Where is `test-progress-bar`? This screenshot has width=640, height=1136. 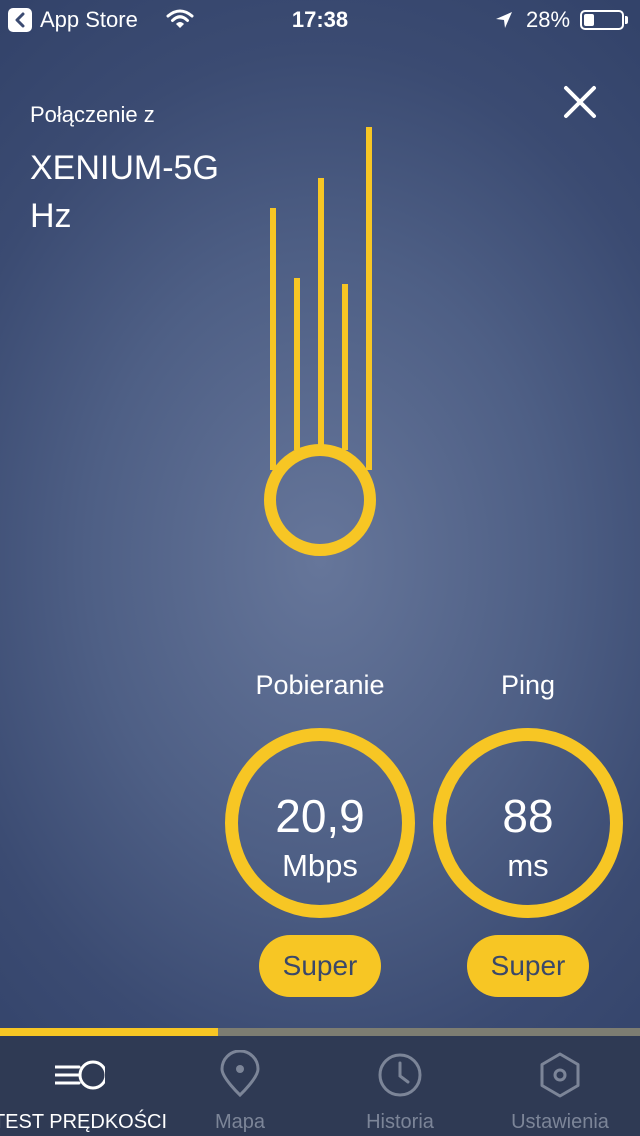
test-progress-bar is located at coordinates (320, 1032).